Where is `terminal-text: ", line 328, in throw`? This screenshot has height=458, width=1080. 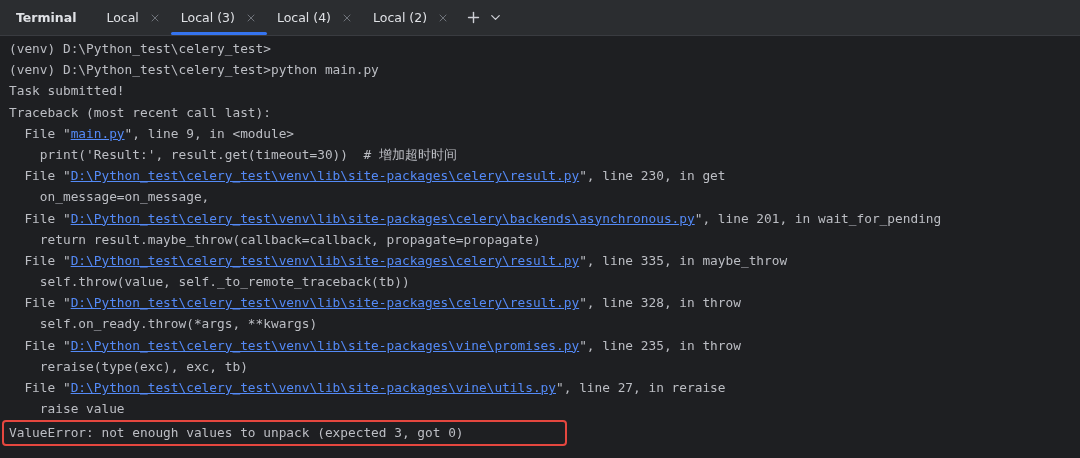 terminal-text: ", line 328, in throw is located at coordinates (660, 303).